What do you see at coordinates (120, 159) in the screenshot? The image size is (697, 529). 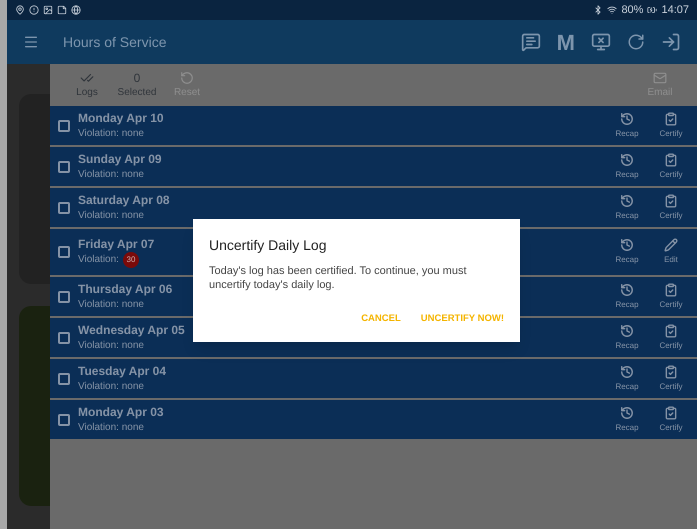 I see `log-date: Sunday Apr 09` at bounding box center [120, 159].